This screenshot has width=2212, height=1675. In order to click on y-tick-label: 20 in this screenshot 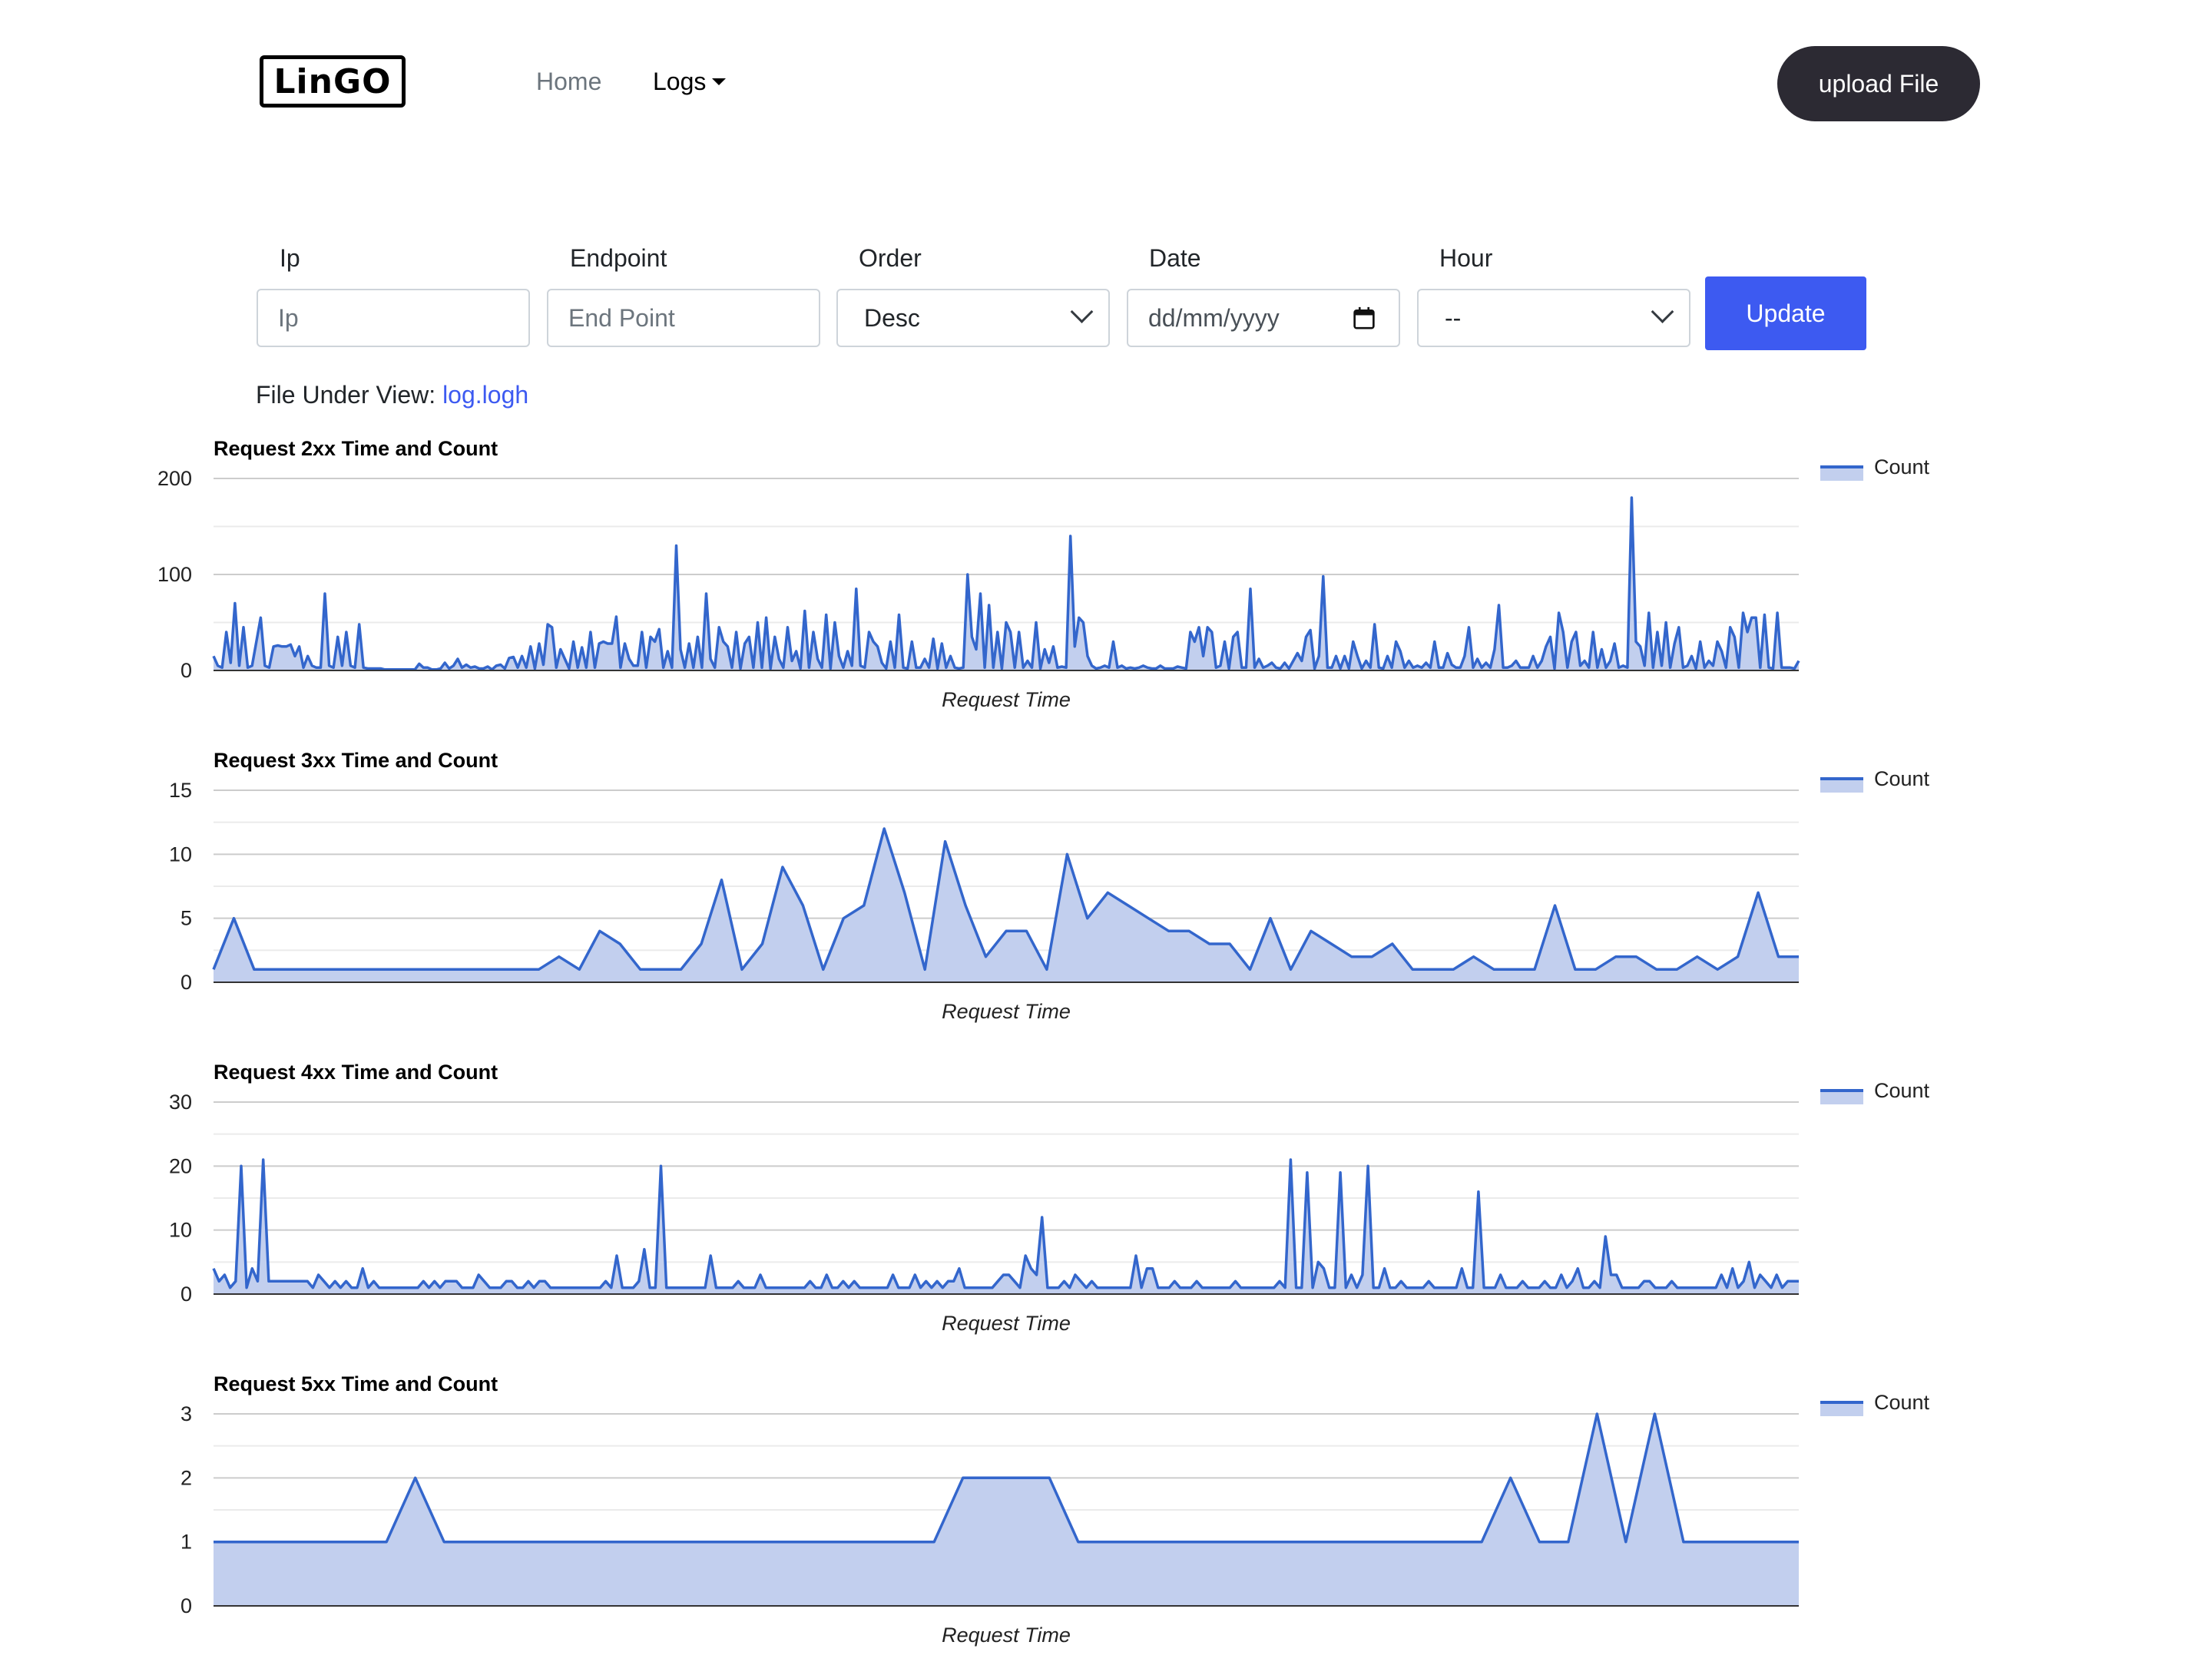, I will do `click(181, 1165)`.